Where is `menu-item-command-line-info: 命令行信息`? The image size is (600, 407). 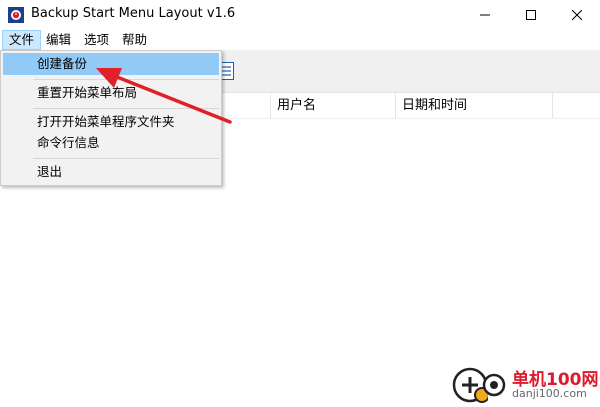
menu-item-command-line-info: 命令行信息 is located at coordinates (111, 143).